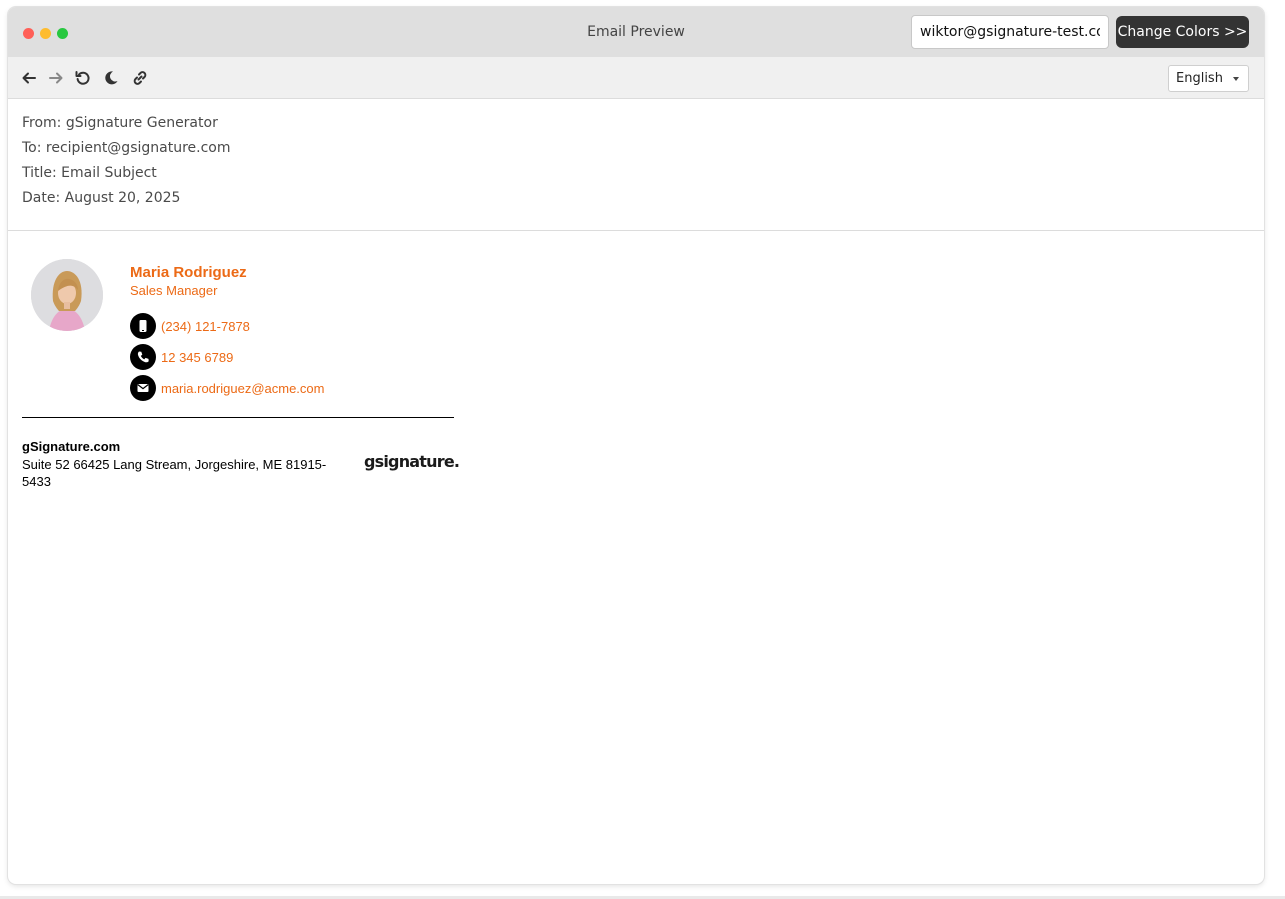 Image resolution: width=1285 pixels, height=899 pixels. Describe the element at coordinates (143, 326) in the screenshot. I see `mobile-phone-icon` at that location.